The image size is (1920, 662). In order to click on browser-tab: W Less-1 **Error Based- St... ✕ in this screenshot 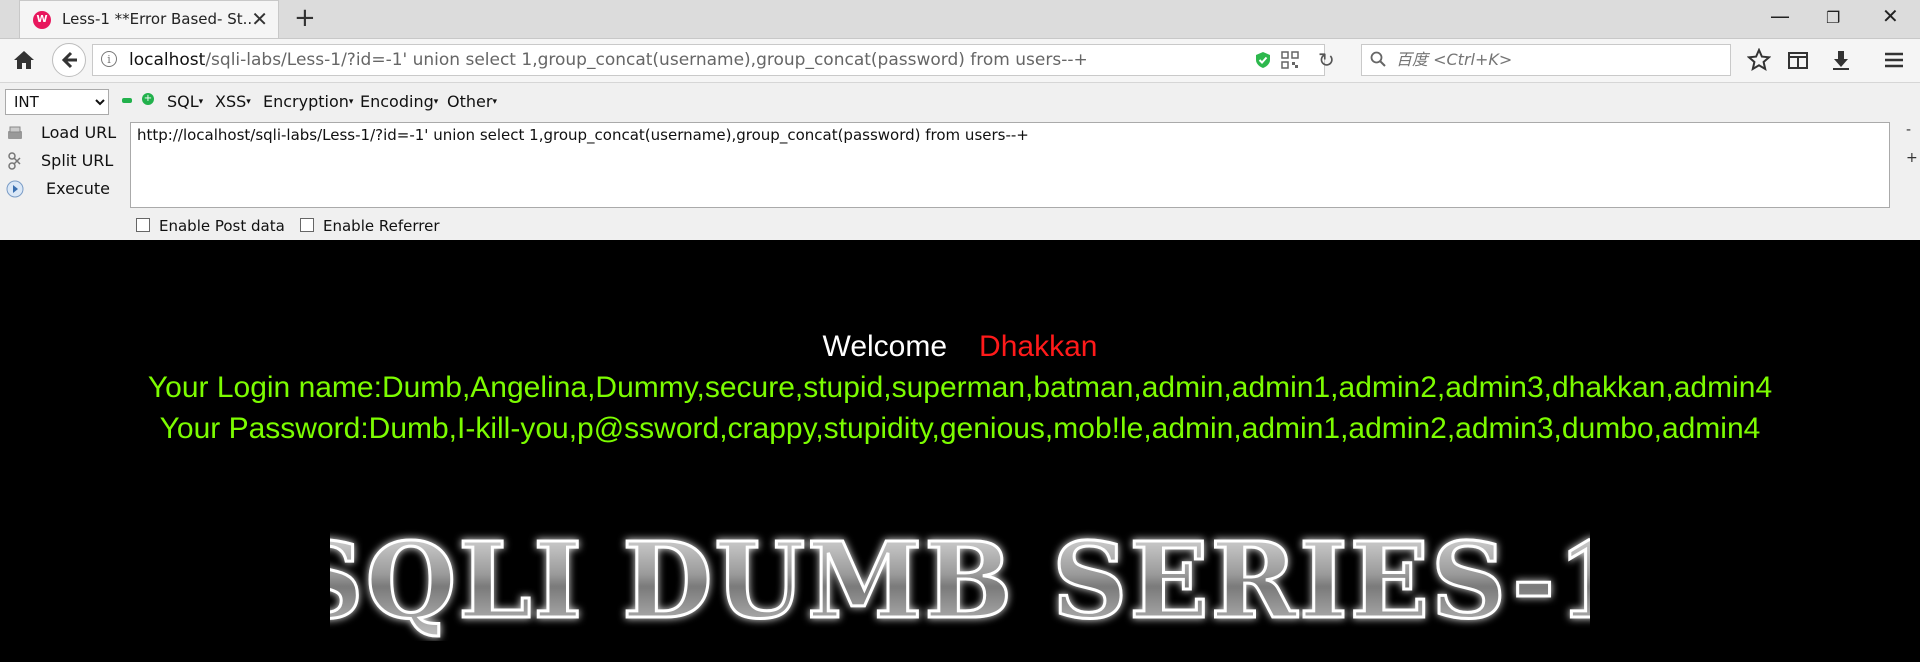, I will do `click(149, 19)`.